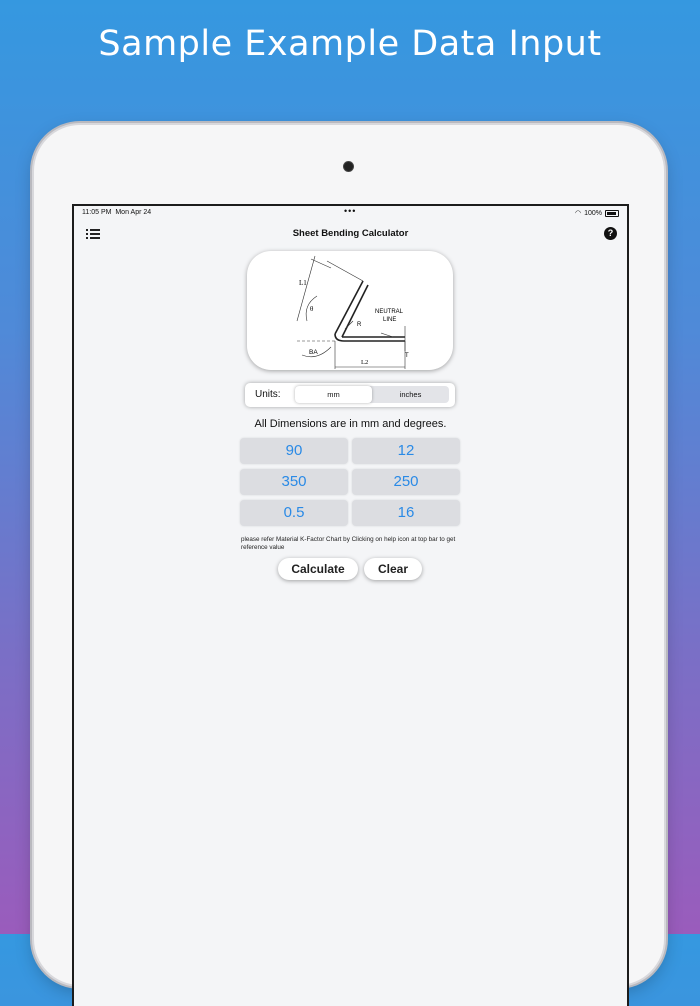 Image resolution: width=700 pixels, height=1006 pixels. I want to click on nav-bar: Sheet Bending Calculator ?, so click(350, 235).